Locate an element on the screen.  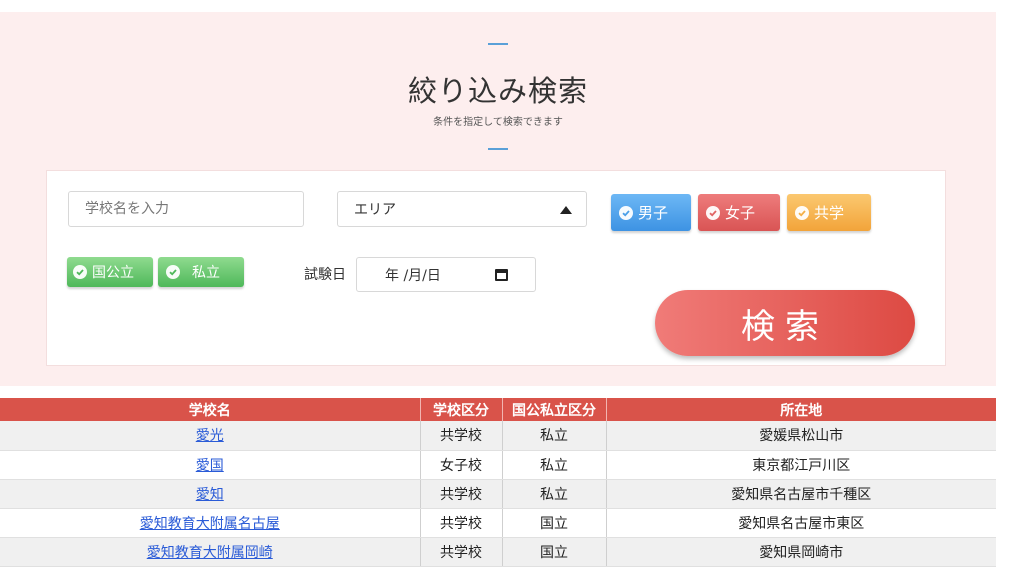
type-chip-label: 私立 is located at coordinates (206, 273).